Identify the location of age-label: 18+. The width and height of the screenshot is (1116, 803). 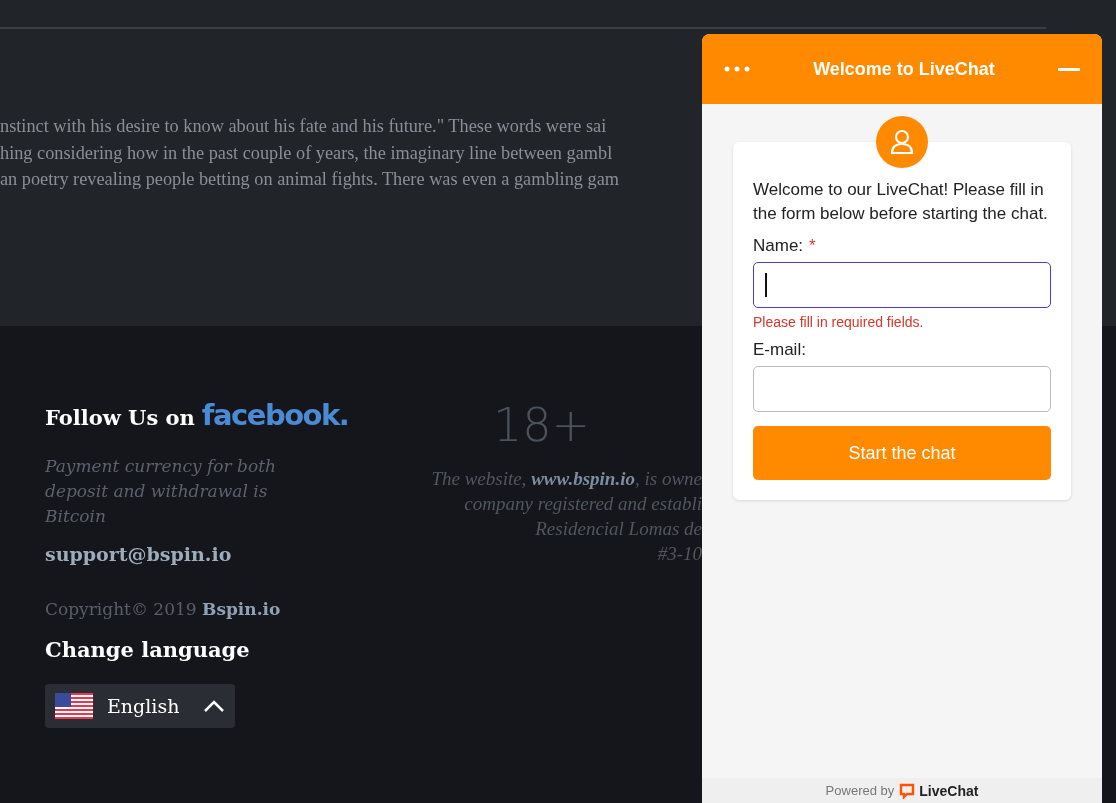
(542, 425).